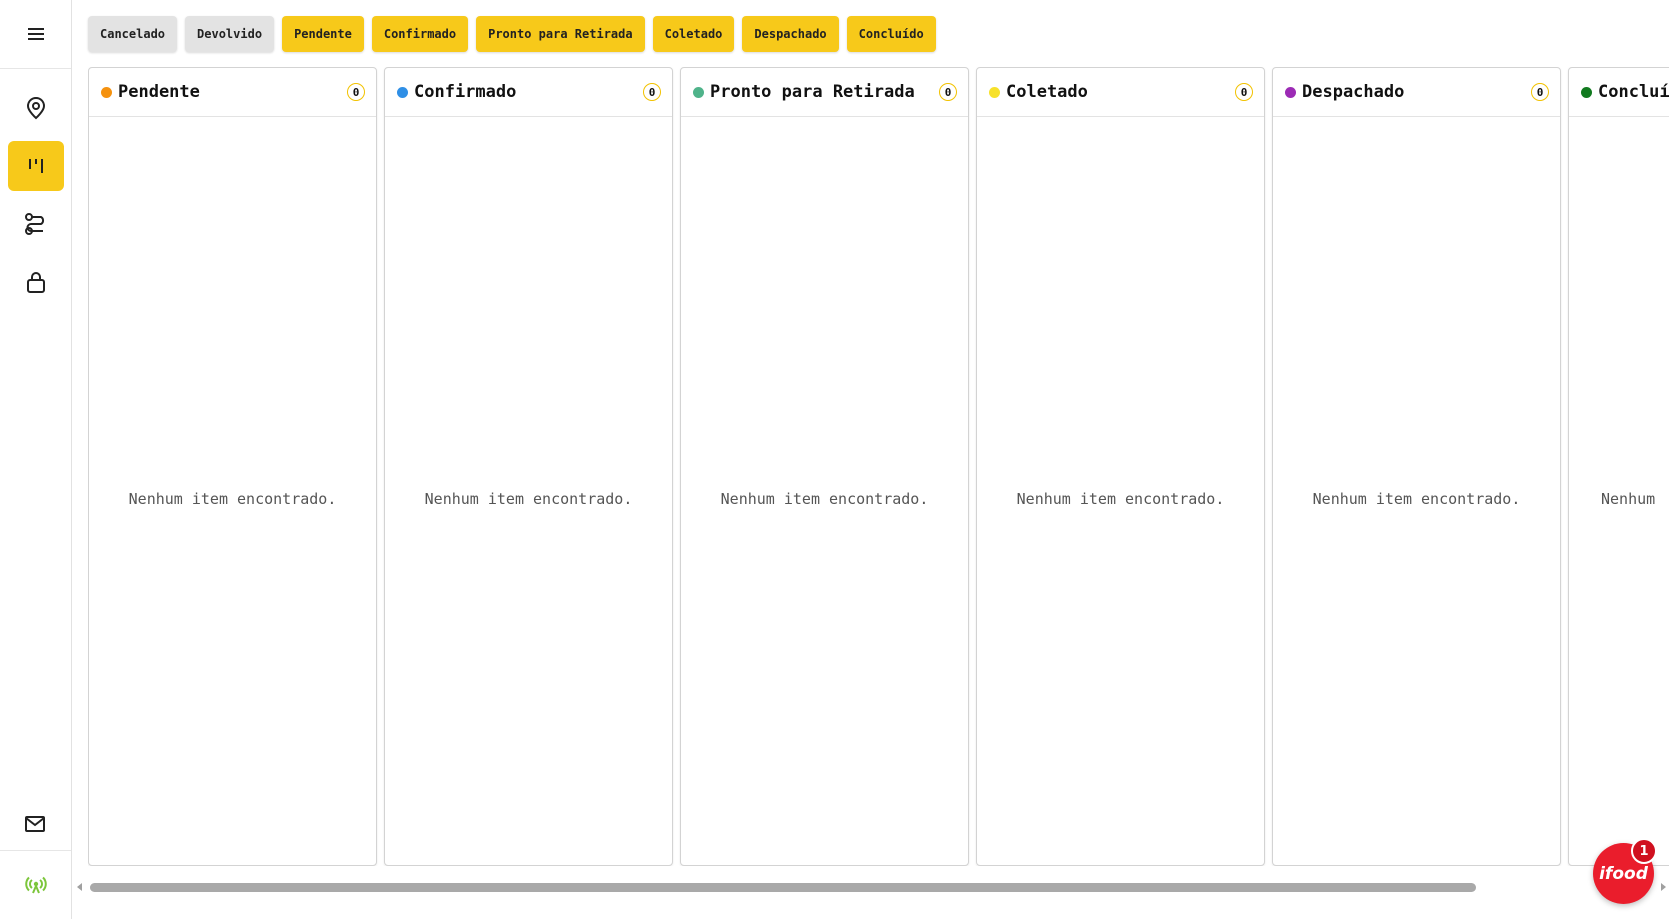 This screenshot has height=919, width=1669. Describe the element at coordinates (1644, 851) in the screenshot. I see `notification-badge: 1` at that location.